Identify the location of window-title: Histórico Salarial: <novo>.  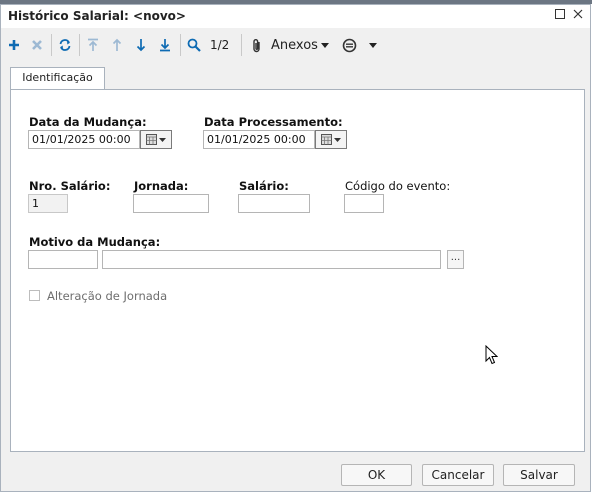
(97, 16).